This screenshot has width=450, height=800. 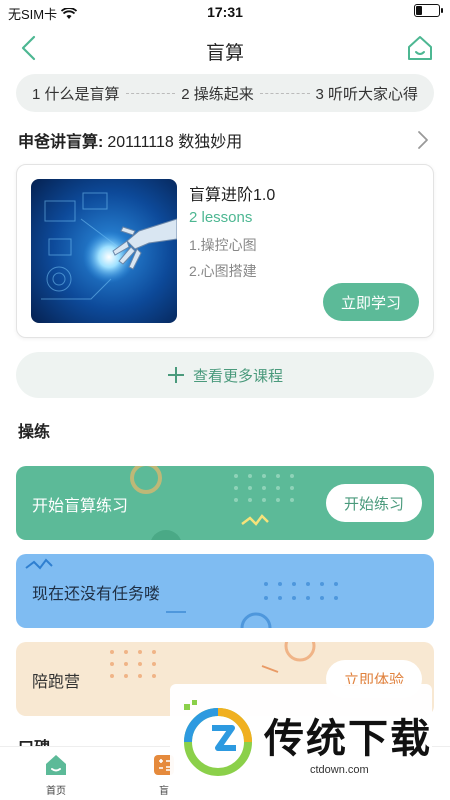 I want to click on step-3: 3 听听大家心得, so click(x=367, y=93).